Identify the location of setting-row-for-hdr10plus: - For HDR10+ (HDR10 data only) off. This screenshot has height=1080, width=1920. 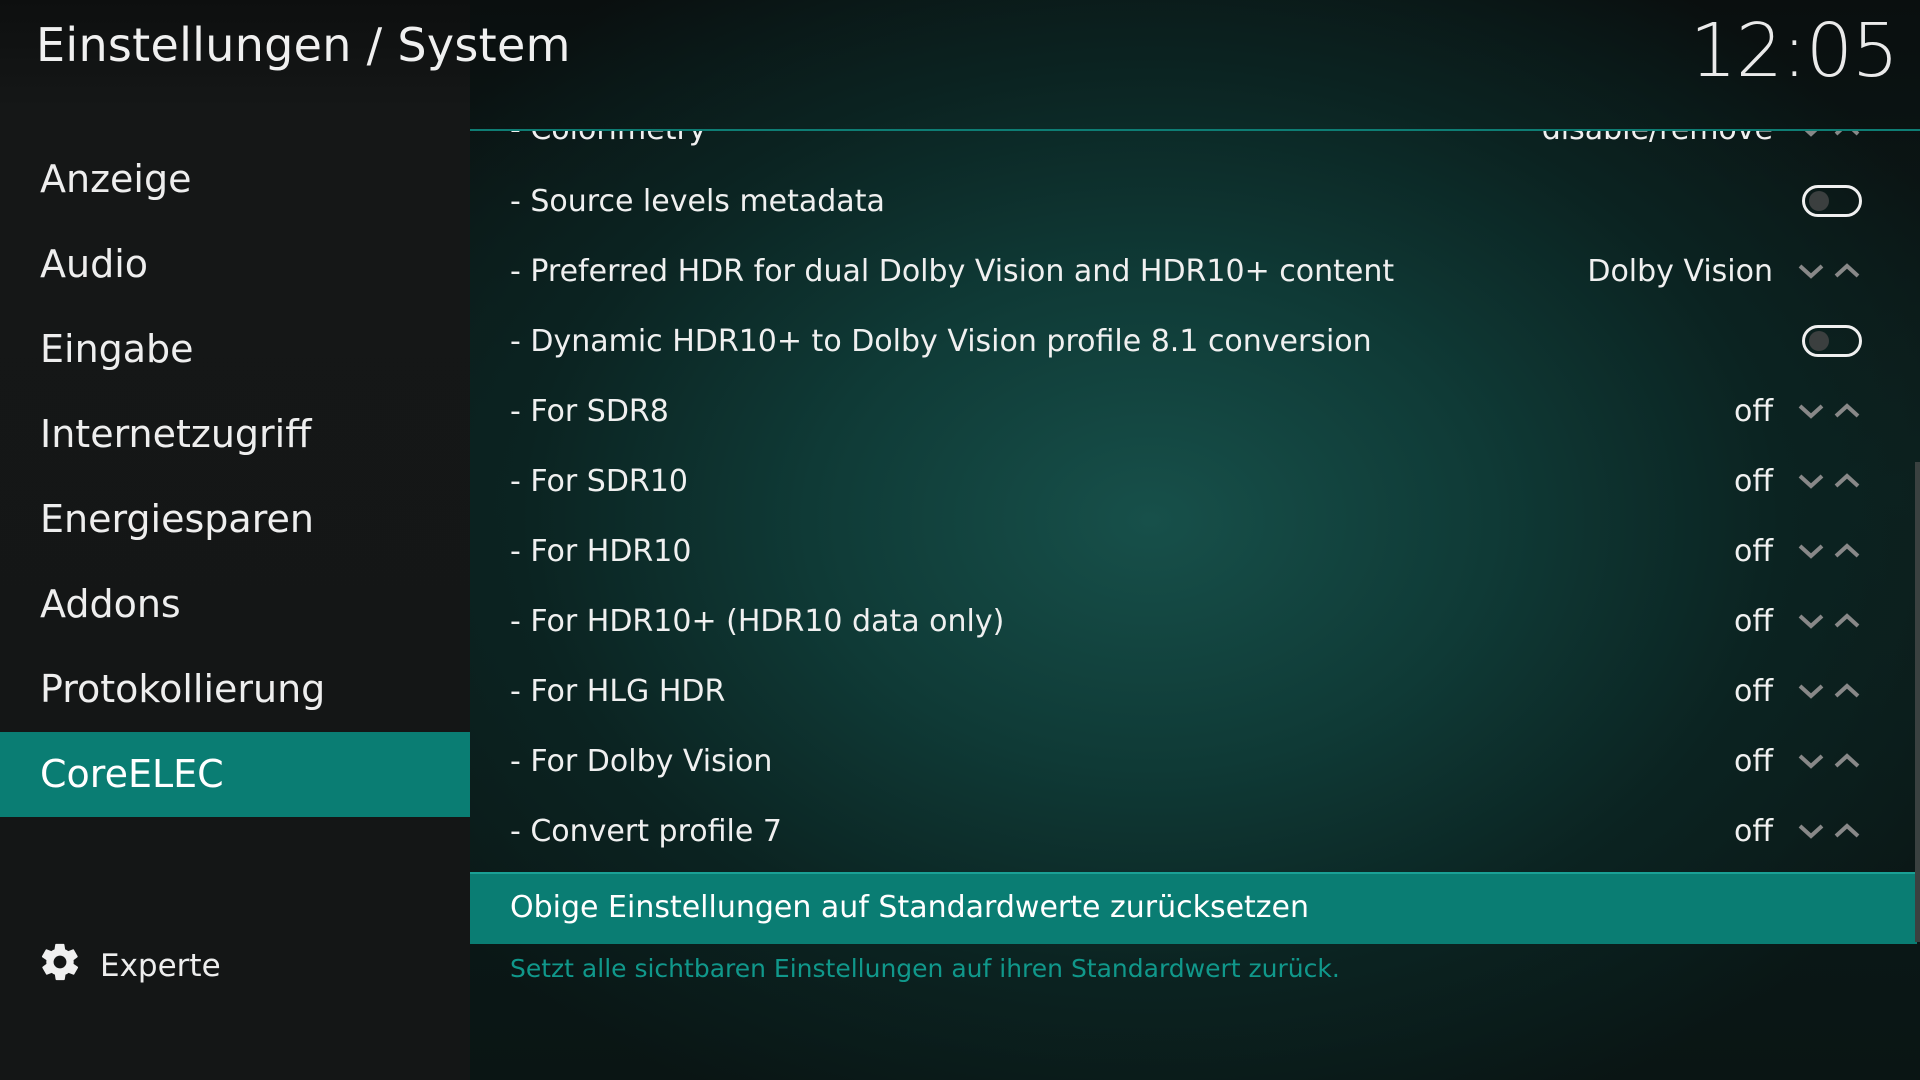
(1190, 621).